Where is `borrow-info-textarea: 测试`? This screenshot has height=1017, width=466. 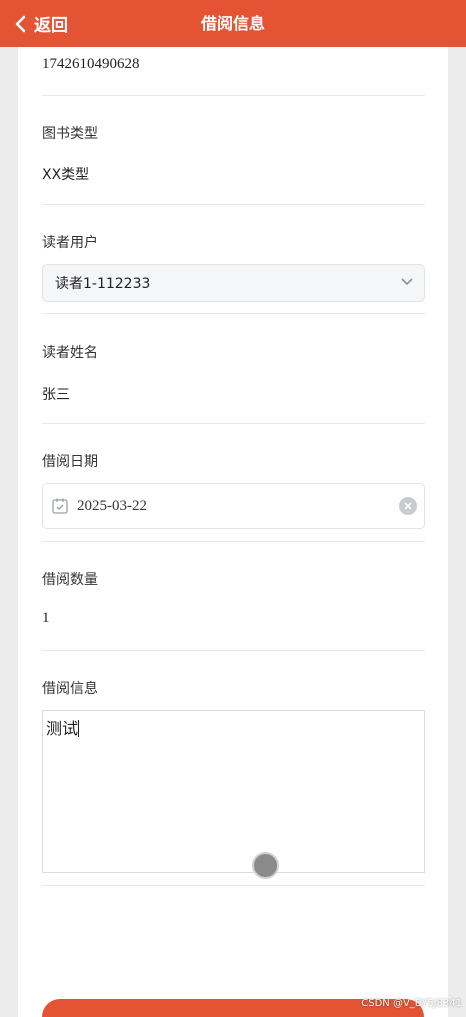
borrow-info-textarea: 测试 is located at coordinates (233, 791).